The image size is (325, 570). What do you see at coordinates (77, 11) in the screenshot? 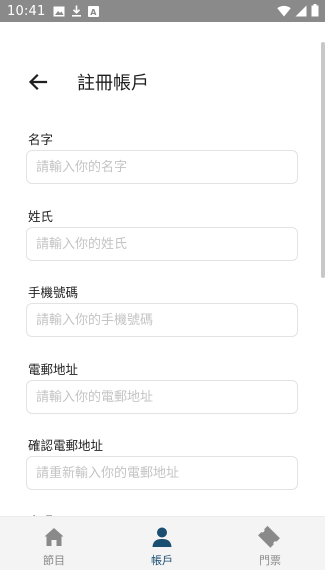
I see `download-notification-icon` at bounding box center [77, 11].